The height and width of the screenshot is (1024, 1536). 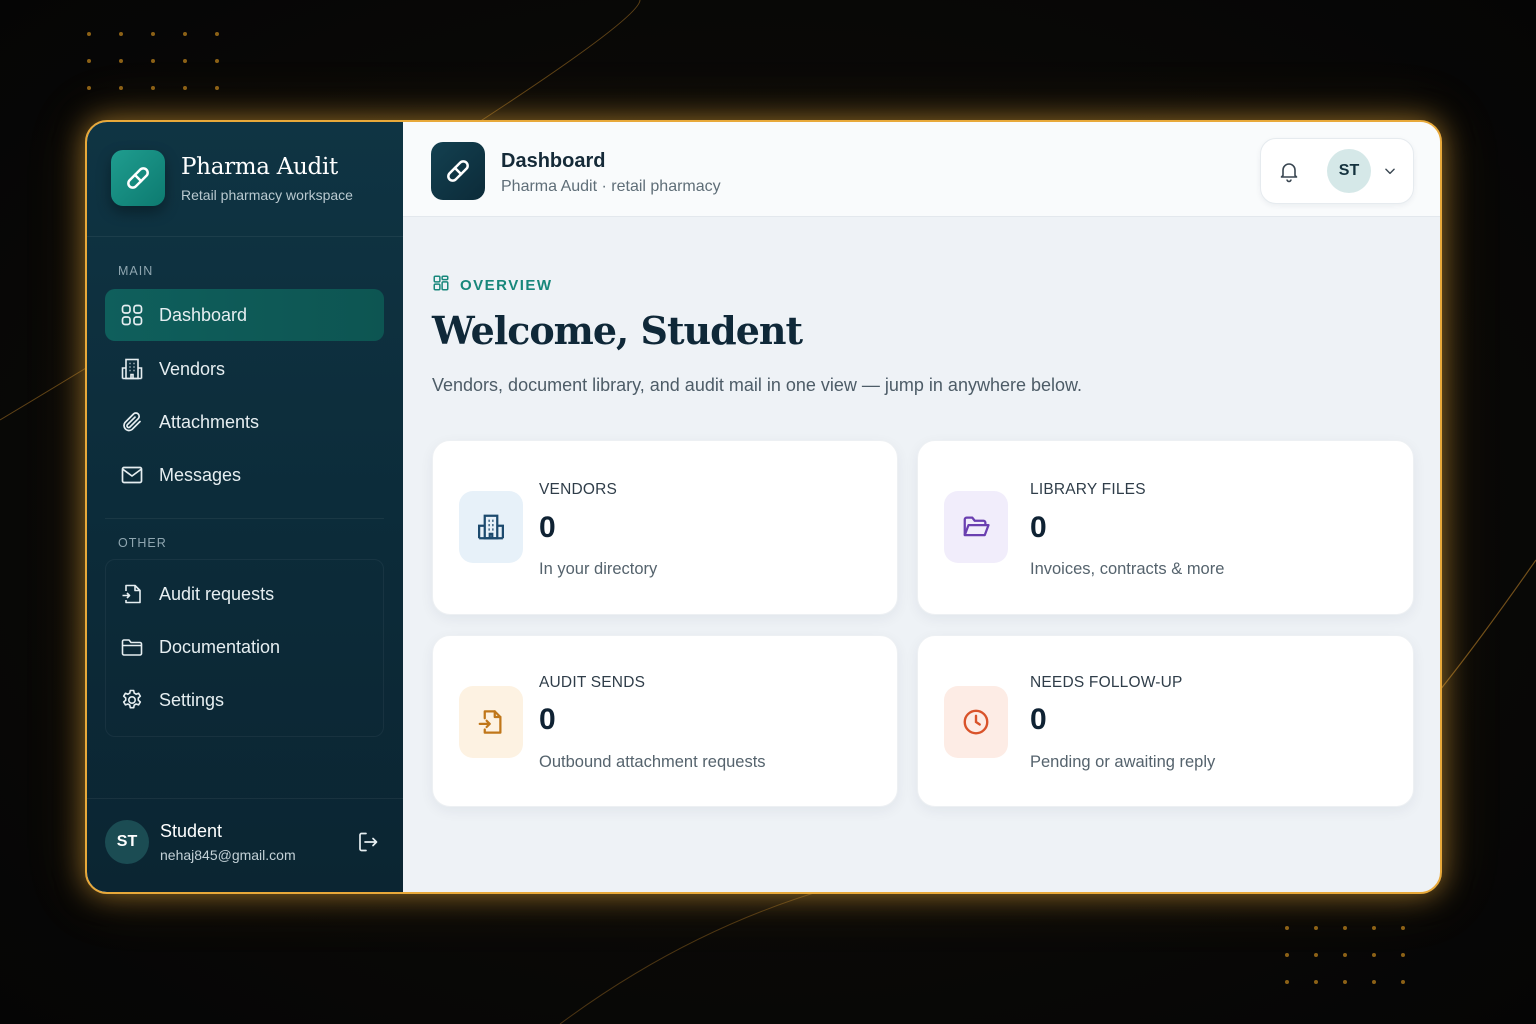 I want to click on sidebar-item-audit-requests: Audit requests, so click(x=244, y=594).